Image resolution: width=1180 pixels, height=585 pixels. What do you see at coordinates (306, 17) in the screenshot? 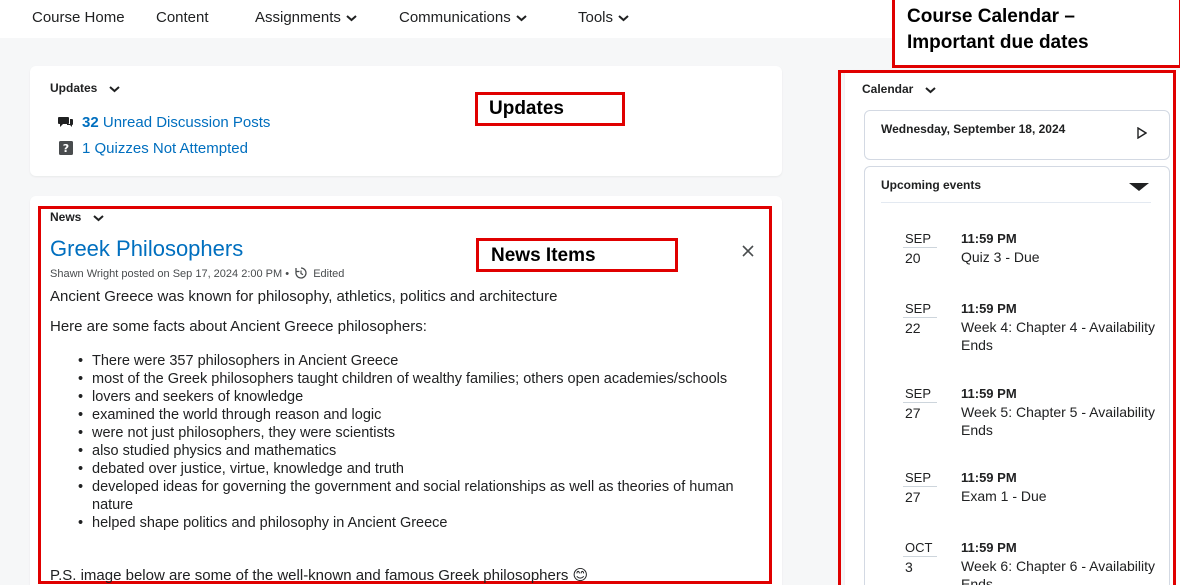
I see `nav-assignments: Assignments` at bounding box center [306, 17].